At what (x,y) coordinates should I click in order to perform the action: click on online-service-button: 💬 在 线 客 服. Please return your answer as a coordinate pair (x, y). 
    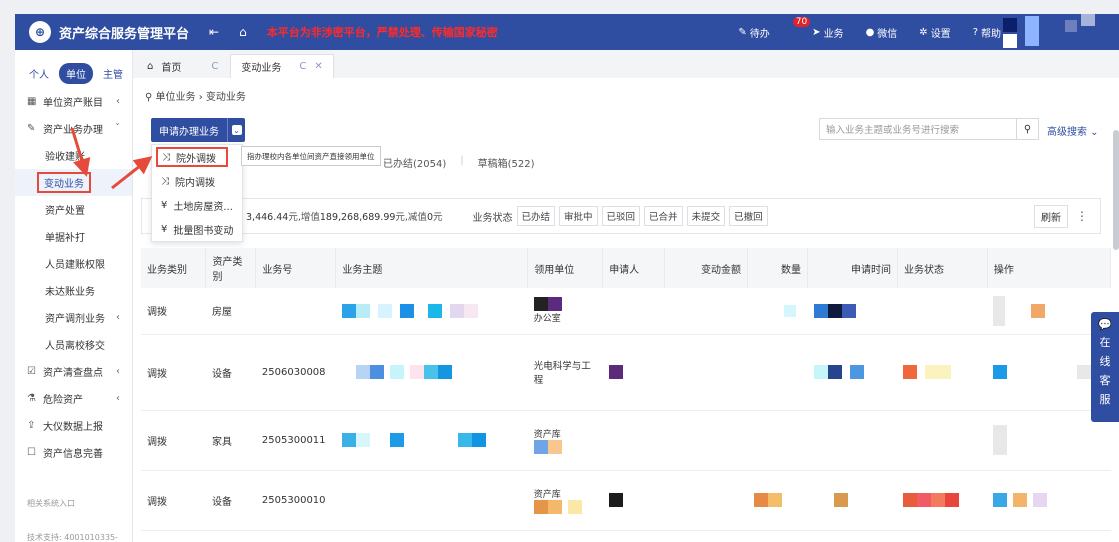
    Looking at the image, I should click on (1105, 367).